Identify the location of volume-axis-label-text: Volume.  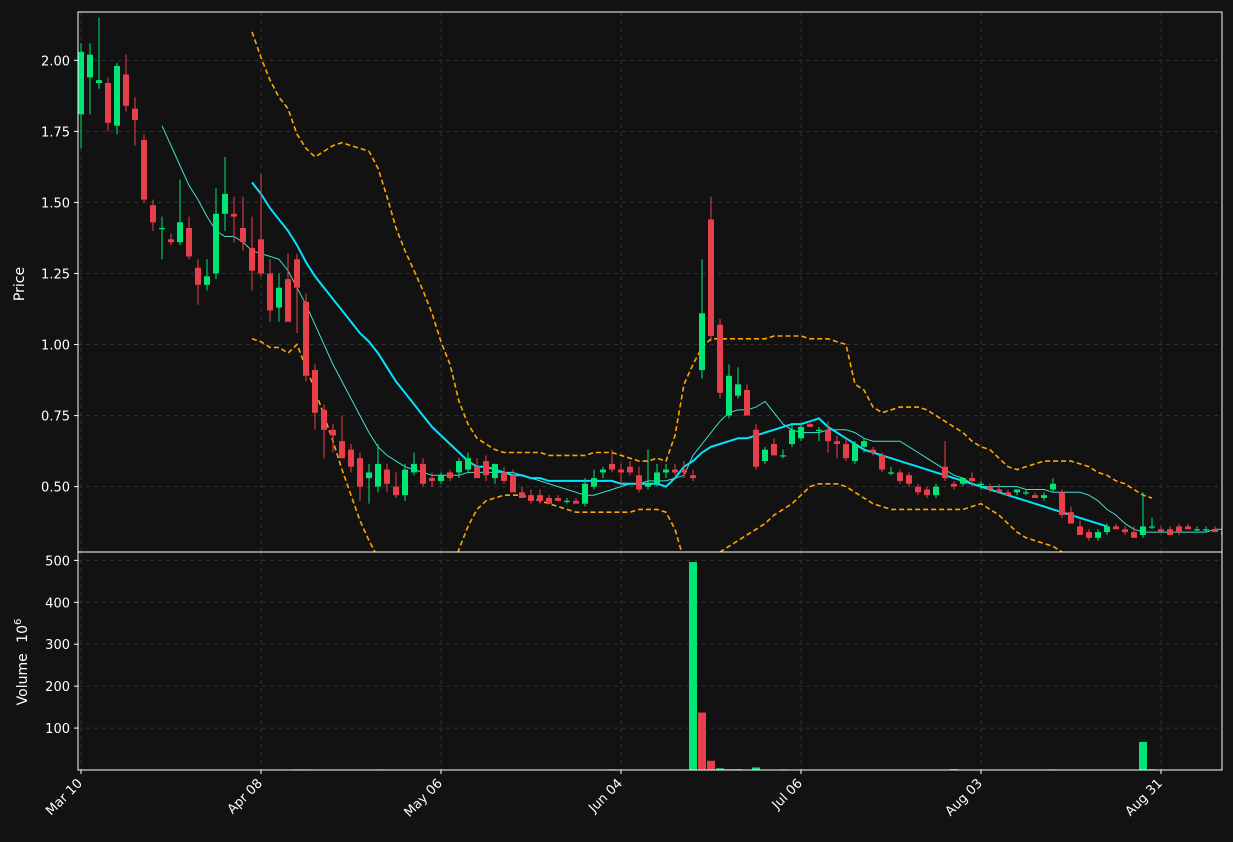
(23, 679).